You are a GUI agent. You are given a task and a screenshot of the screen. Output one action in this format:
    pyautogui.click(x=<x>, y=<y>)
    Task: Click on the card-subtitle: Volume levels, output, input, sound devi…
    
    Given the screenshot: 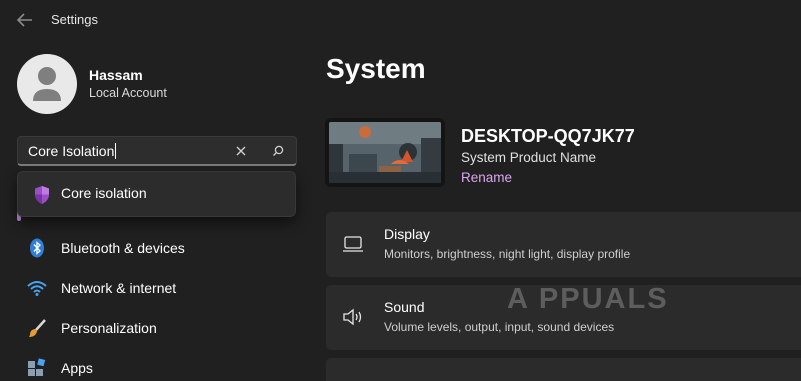 What is the action you would take?
    pyautogui.click(x=499, y=327)
    